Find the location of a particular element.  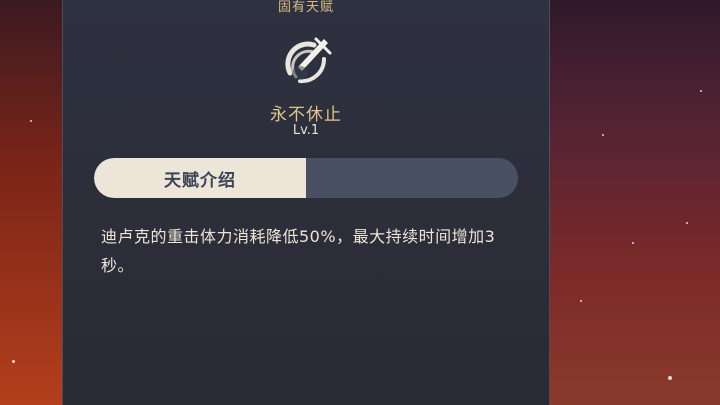

talent-tab-bar: 天赋介绍 is located at coordinates (306, 178).